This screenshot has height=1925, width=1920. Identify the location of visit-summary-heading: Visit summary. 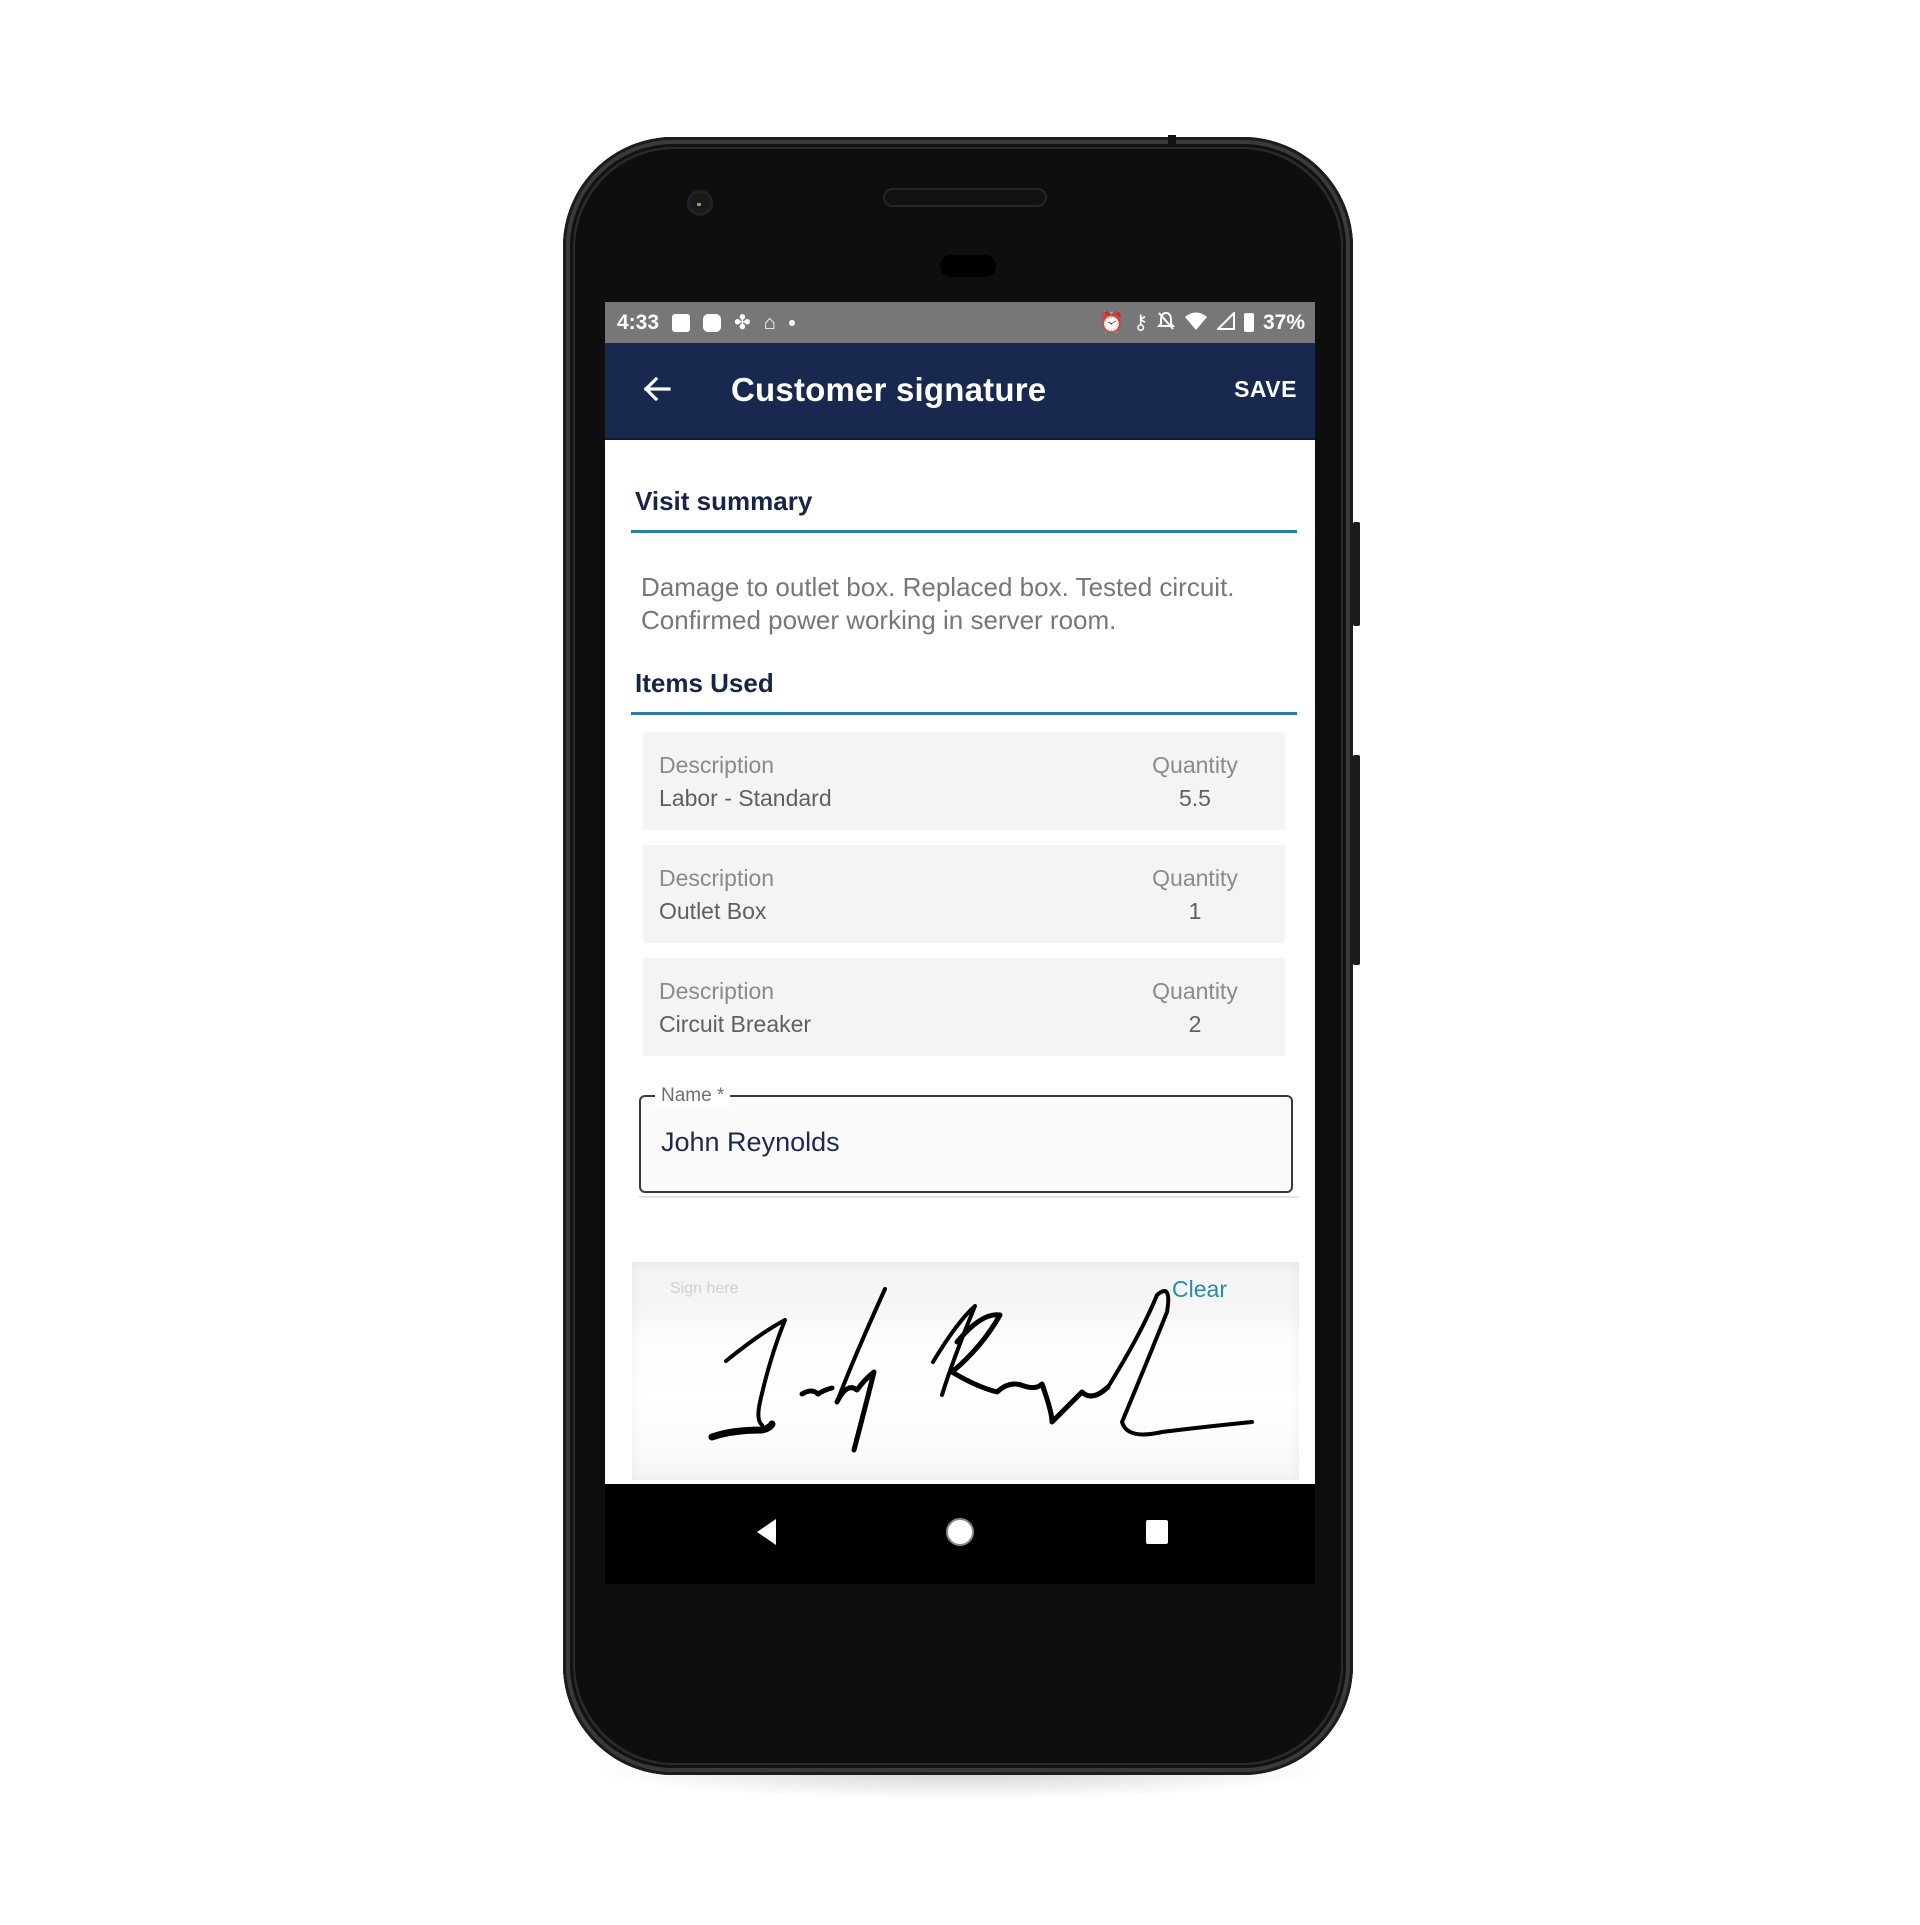
(724, 501).